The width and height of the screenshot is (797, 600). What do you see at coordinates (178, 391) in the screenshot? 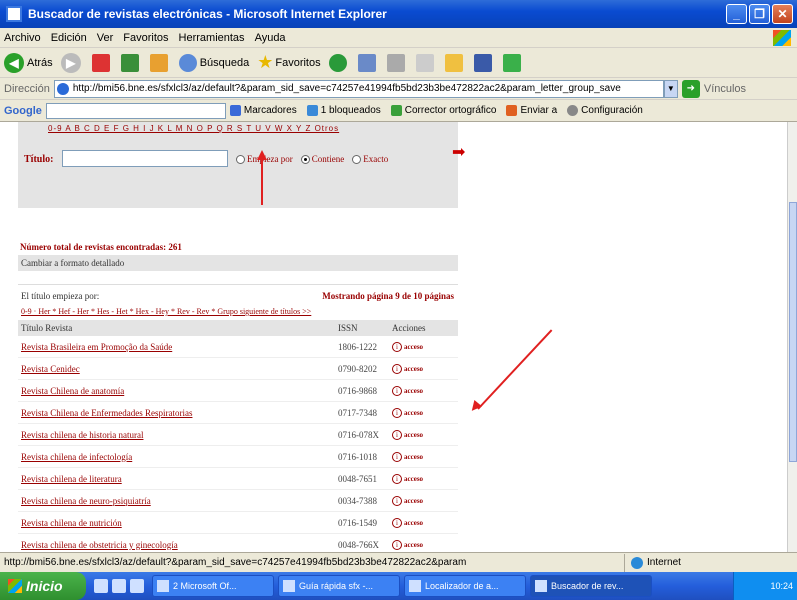
I see `journal-title-link: Revista Chilena de anatomía` at bounding box center [178, 391].